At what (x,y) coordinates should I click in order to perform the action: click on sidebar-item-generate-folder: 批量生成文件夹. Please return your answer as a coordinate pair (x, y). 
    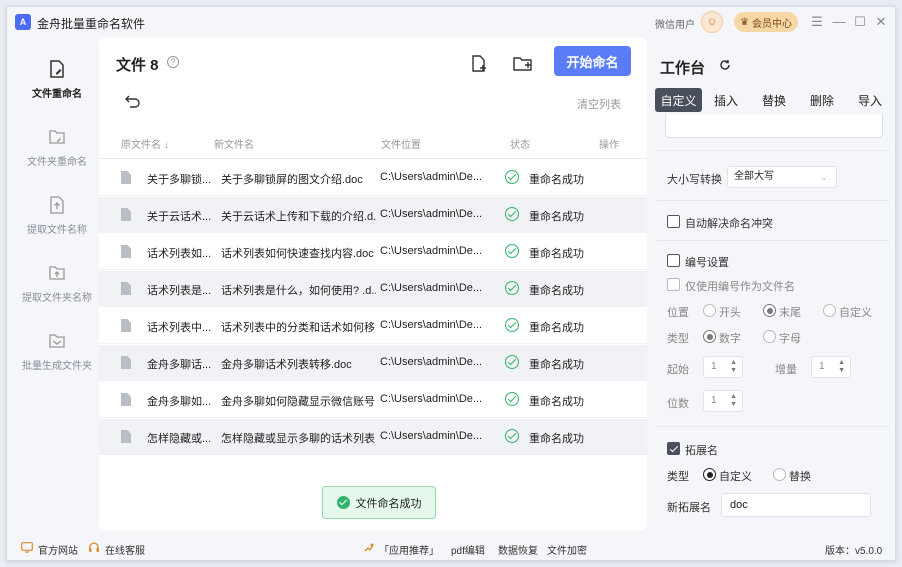
    Looking at the image, I should click on (57, 362).